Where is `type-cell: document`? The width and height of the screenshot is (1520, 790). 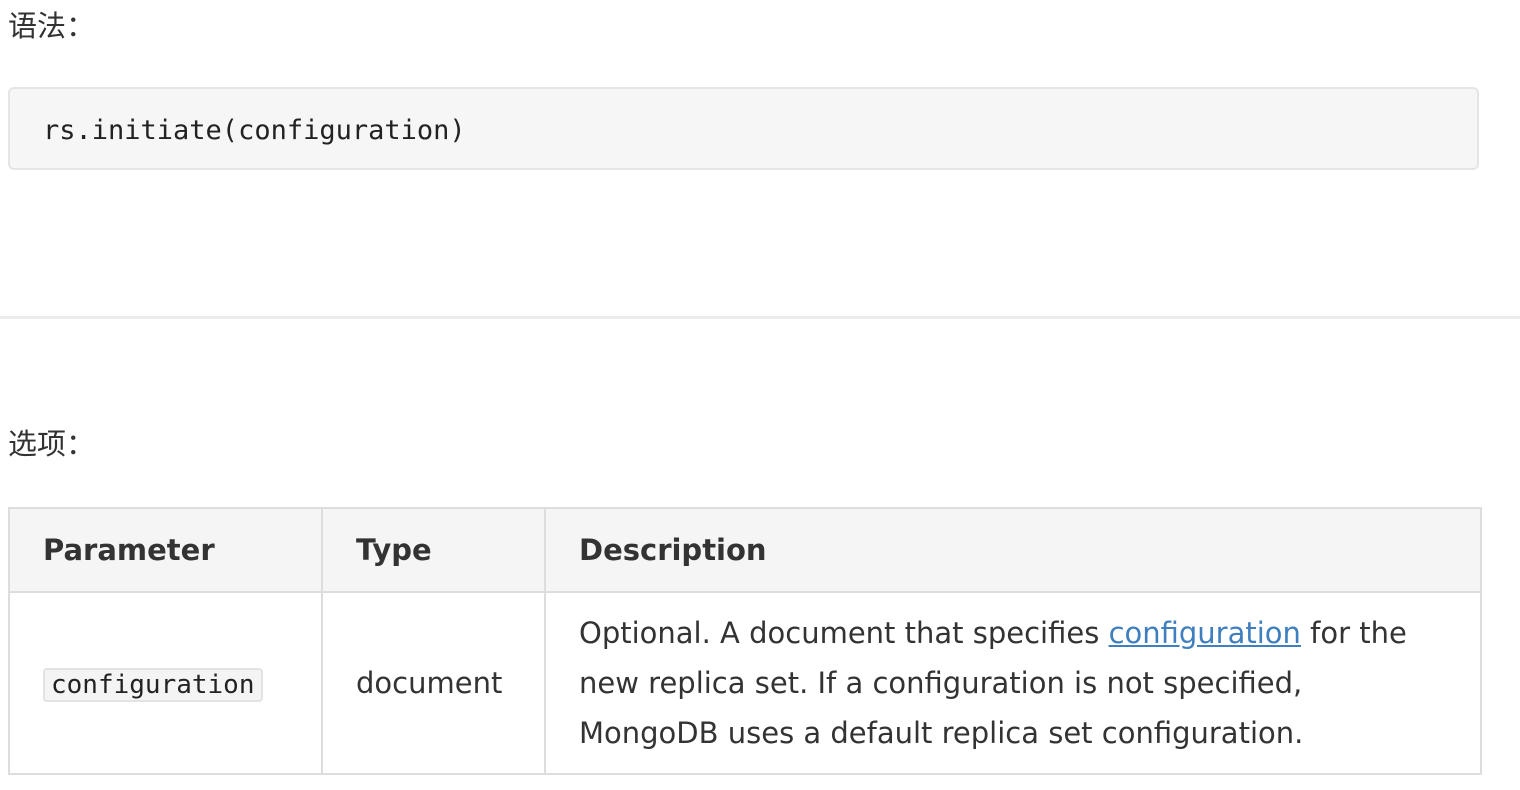
type-cell: document is located at coordinates (433, 683).